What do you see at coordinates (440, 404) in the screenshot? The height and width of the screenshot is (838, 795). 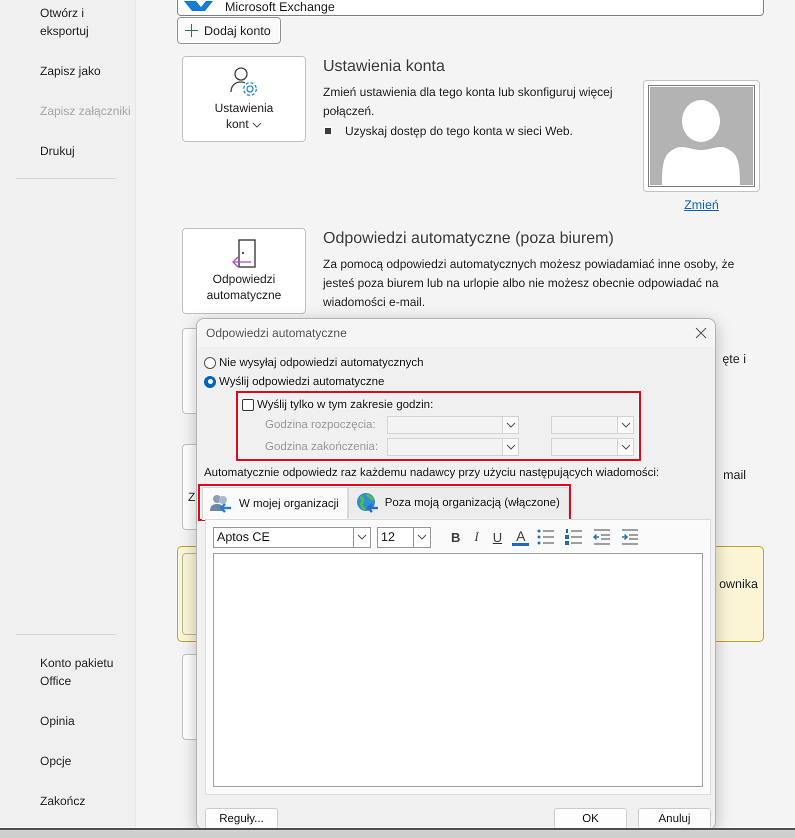 I see `time-range-checkbox: Wyślij tylko w tym zakresie godzin:` at bounding box center [440, 404].